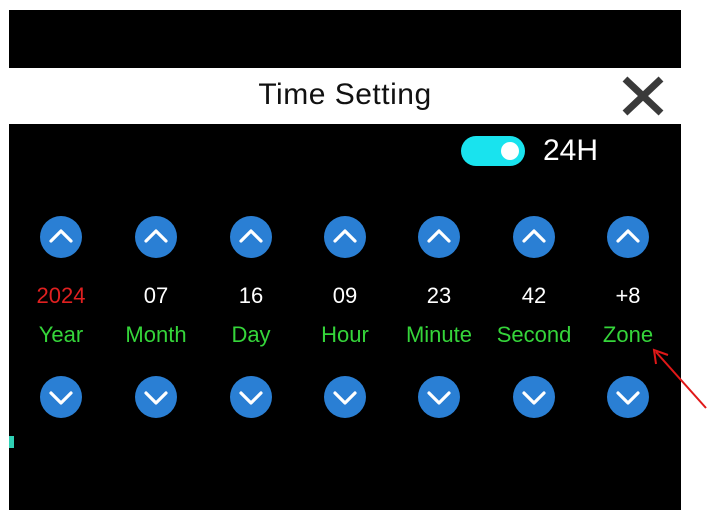 Image resolution: width=707 pixels, height=510 pixels. What do you see at coordinates (61, 295) in the screenshot?
I see `year-value: 2024` at bounding box center [61, 295].